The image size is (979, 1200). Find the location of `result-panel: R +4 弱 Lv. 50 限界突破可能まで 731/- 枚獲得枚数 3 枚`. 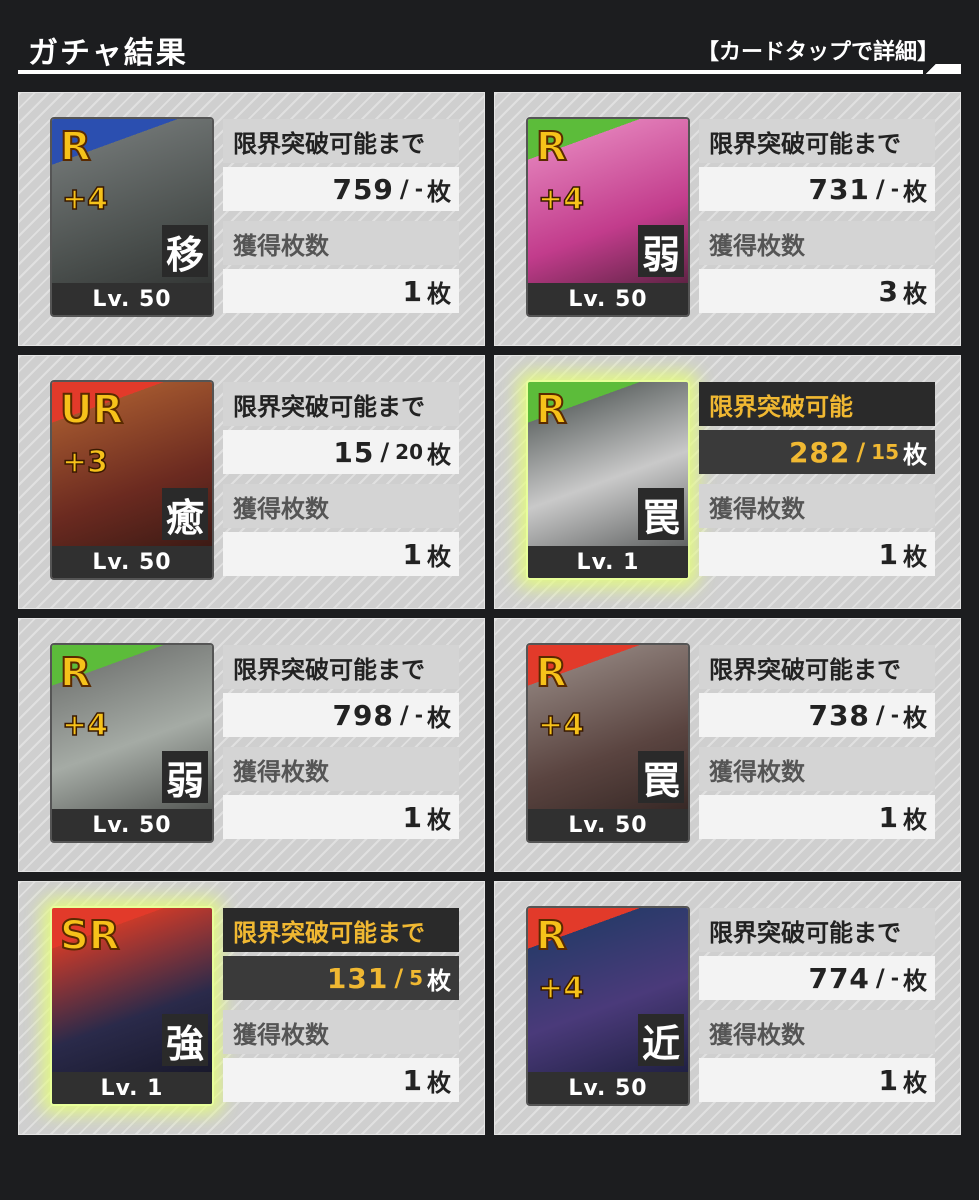

result-panel: R +4 弱 Lv. 50 限界突破可能まで 731/- 枚獲得枚数 3 枚 is located at coordinates (727, 219).